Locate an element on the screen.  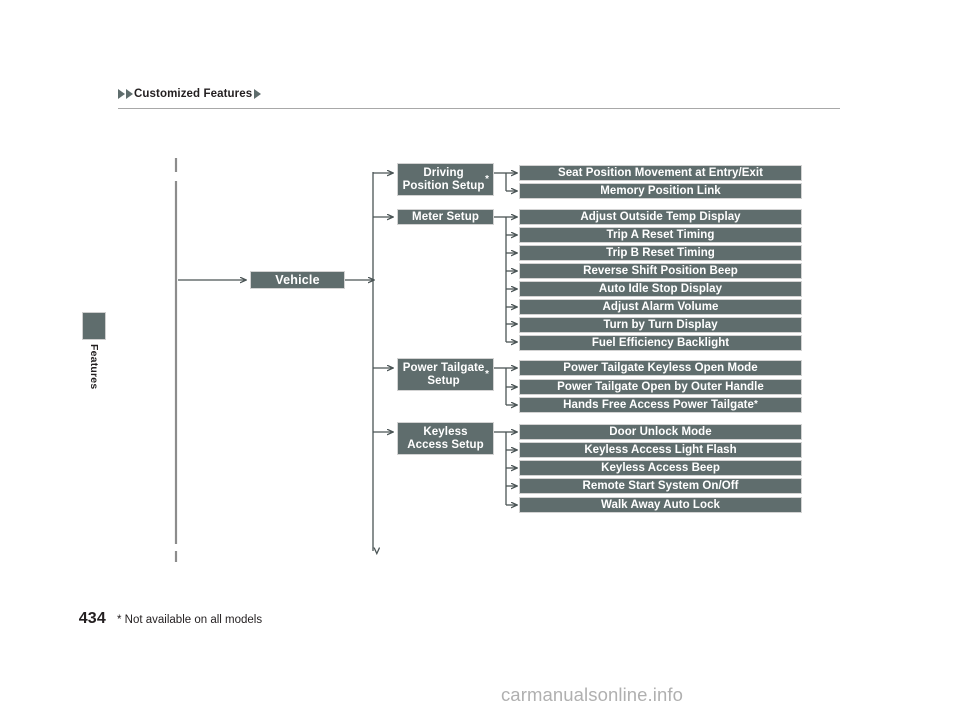
tree-node-item-label: Fuel Efficiency Backlight is located at coordinates (660, 342).